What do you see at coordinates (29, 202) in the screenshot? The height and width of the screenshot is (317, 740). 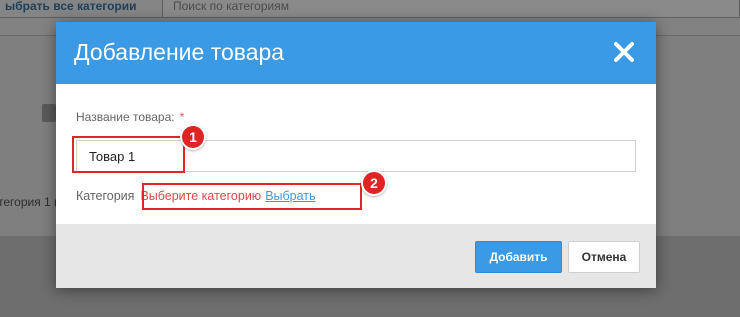 I see `background-category-label: тегория 1 (` at bounding box center [29, 202].